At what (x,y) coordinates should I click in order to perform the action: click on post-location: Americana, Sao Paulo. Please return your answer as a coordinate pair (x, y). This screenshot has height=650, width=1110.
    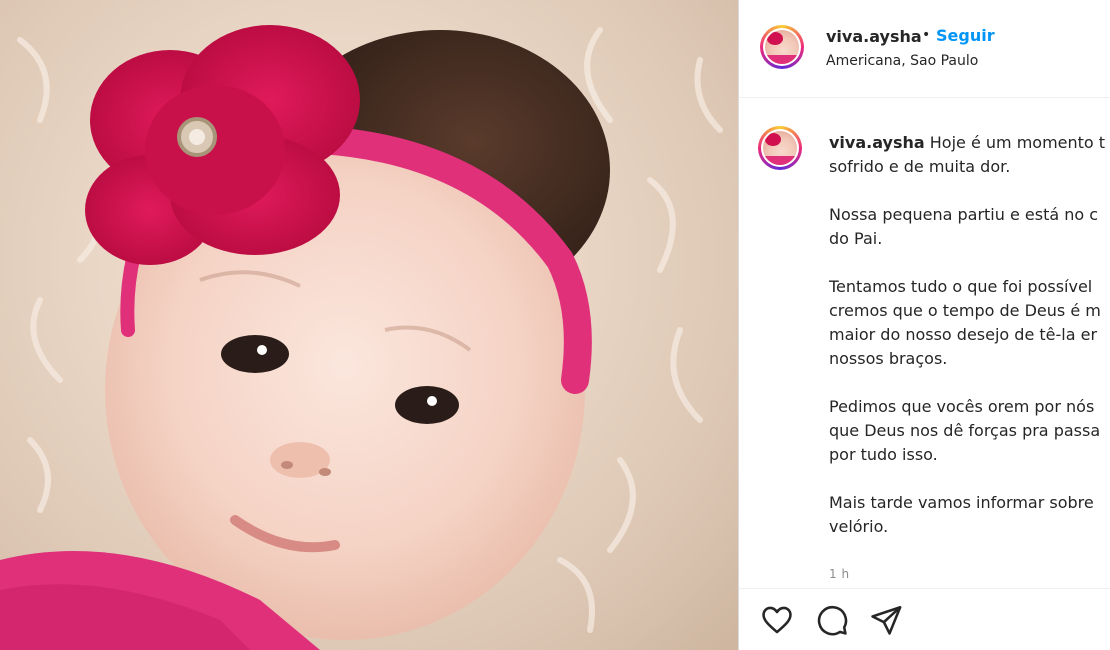
    Looking at the image, I should click on (902, 61).